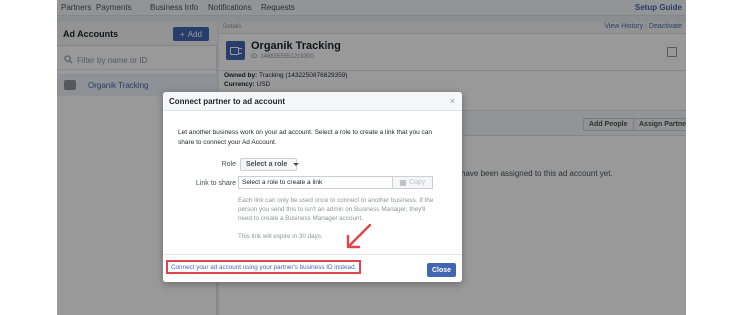 This screenshot has width=743, height=315. What do you see at coordinates (227, 101) in the screenshot?
I see `dialog-title: Connect partner to ad account` at bounding box center [227, 101].